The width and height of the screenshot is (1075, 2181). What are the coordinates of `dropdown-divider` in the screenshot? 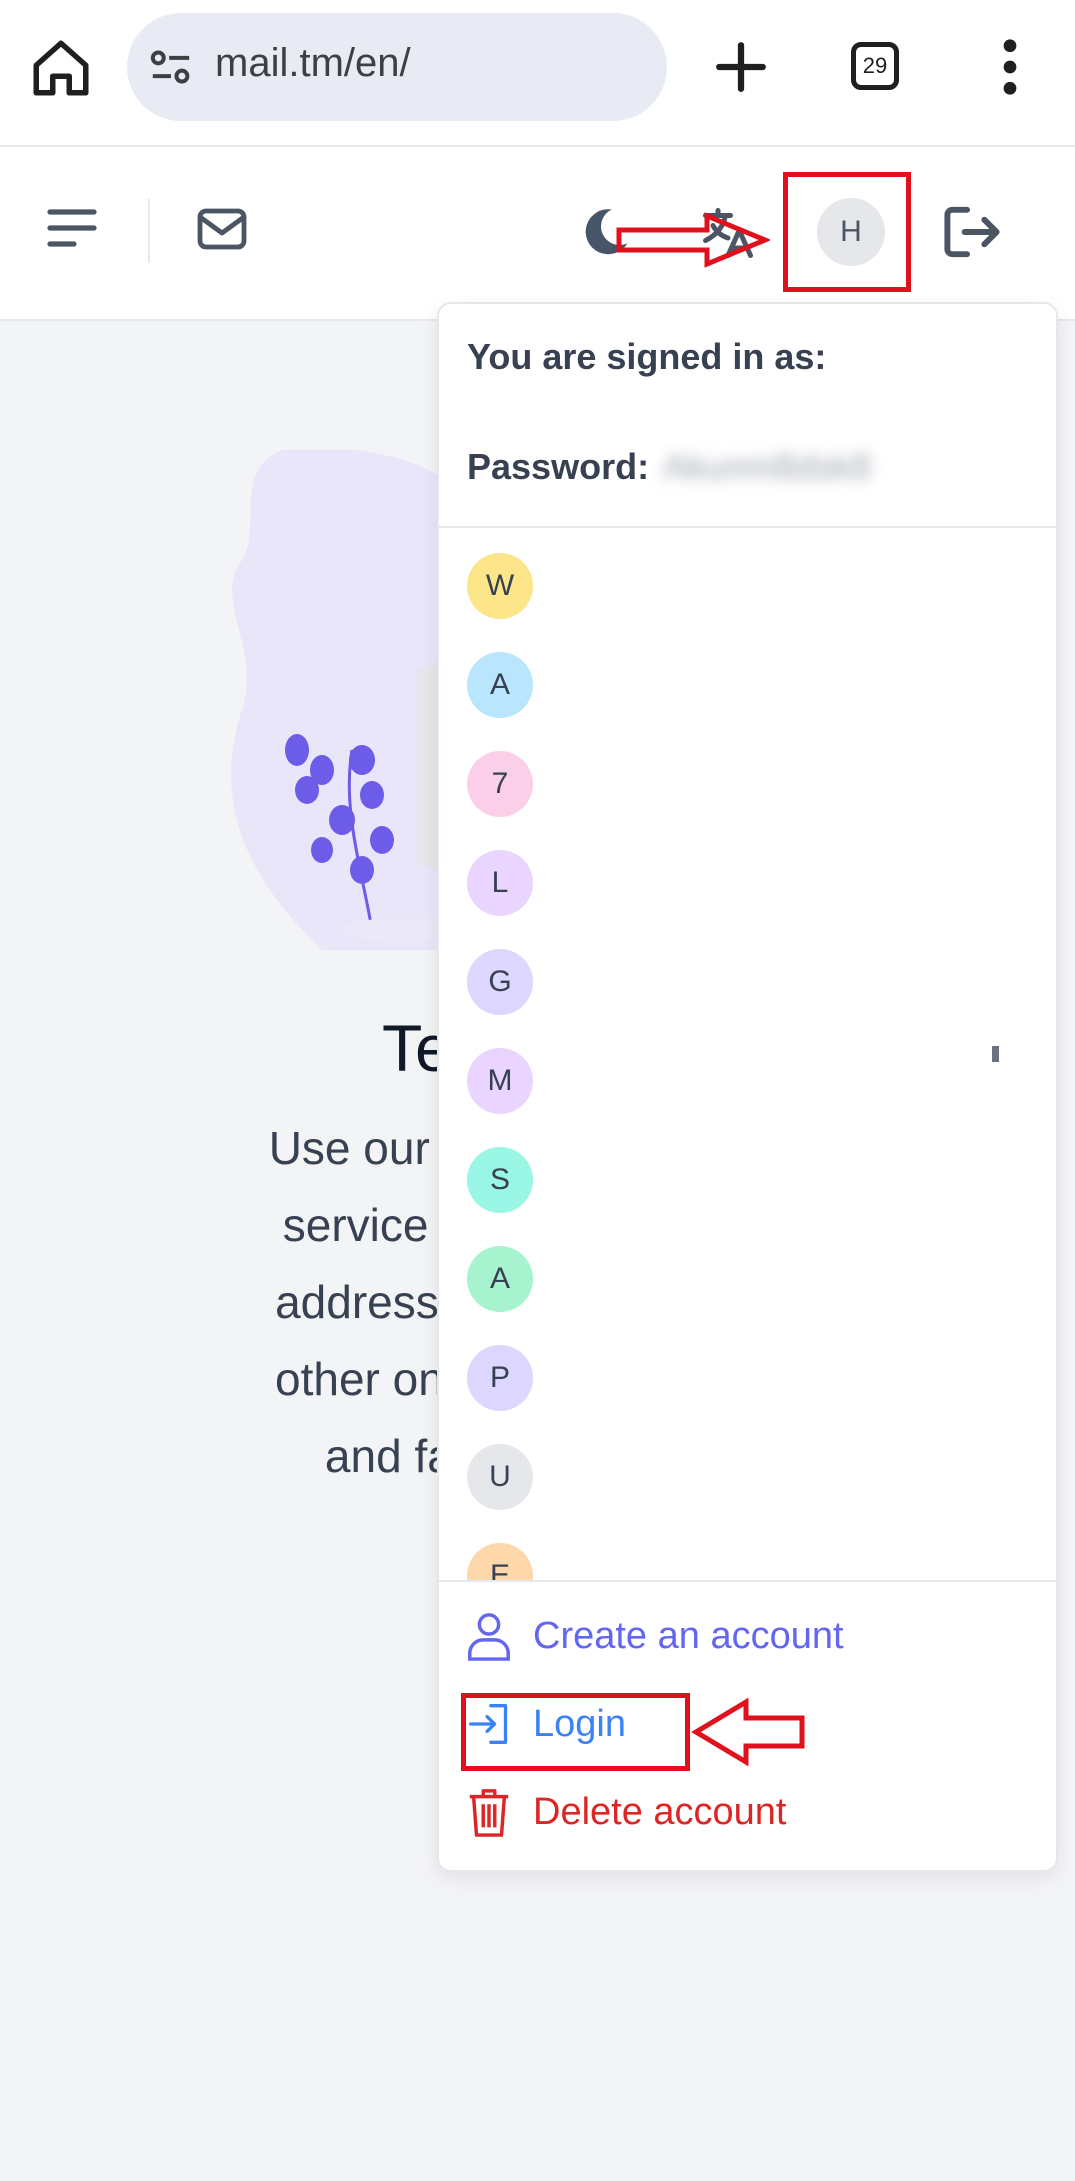 It's located at (747, 1581).